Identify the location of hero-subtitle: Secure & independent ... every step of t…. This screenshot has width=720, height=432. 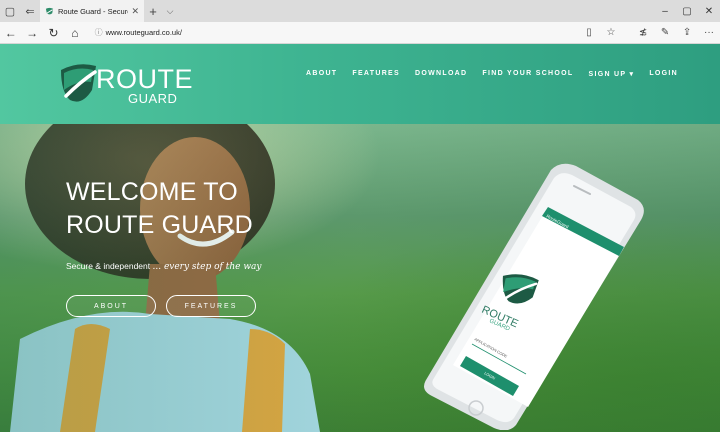
(163, 266).